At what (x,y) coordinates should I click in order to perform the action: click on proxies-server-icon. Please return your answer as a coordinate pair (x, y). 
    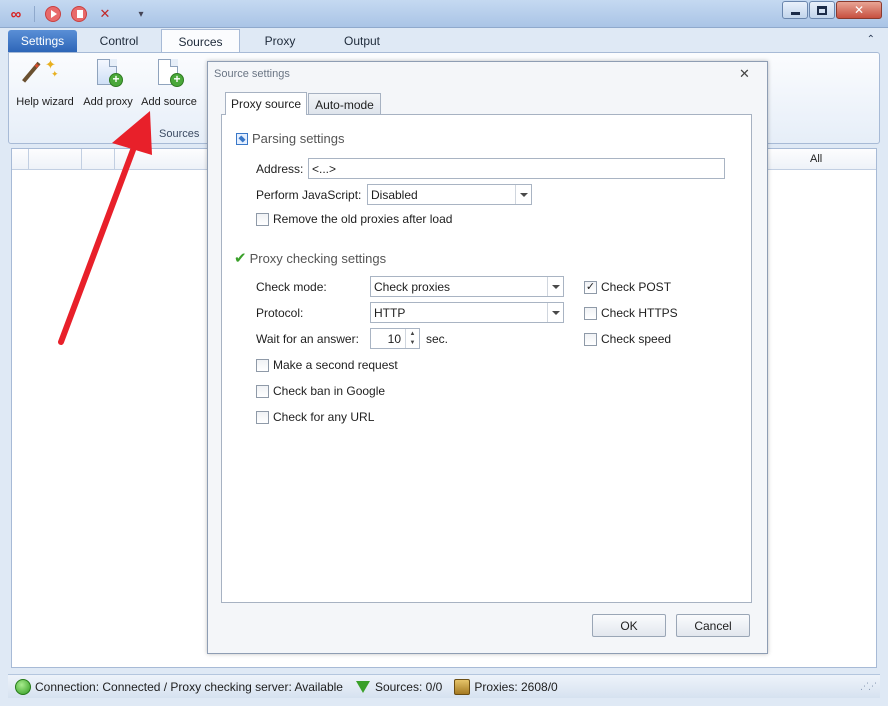
    Looking at the image, I should click on (462, 686).